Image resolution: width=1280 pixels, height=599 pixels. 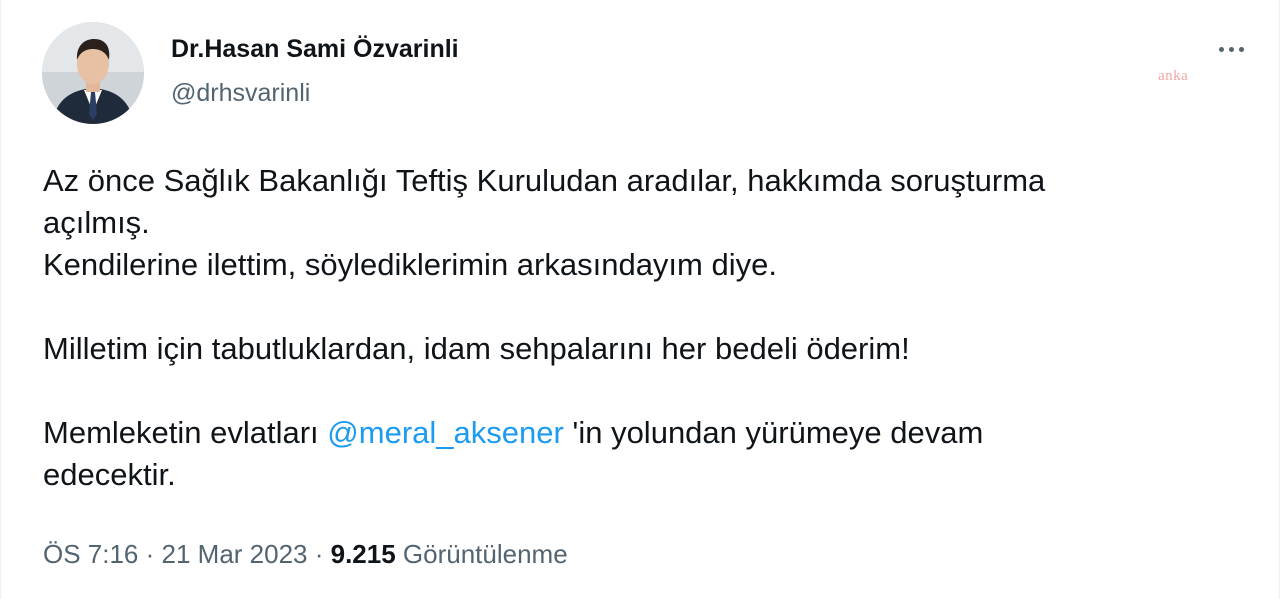 What do you see at coordinates (109, 474) in the screenshot?
I see `tweet-line: edecektir.` at bounding box center [109, 474].